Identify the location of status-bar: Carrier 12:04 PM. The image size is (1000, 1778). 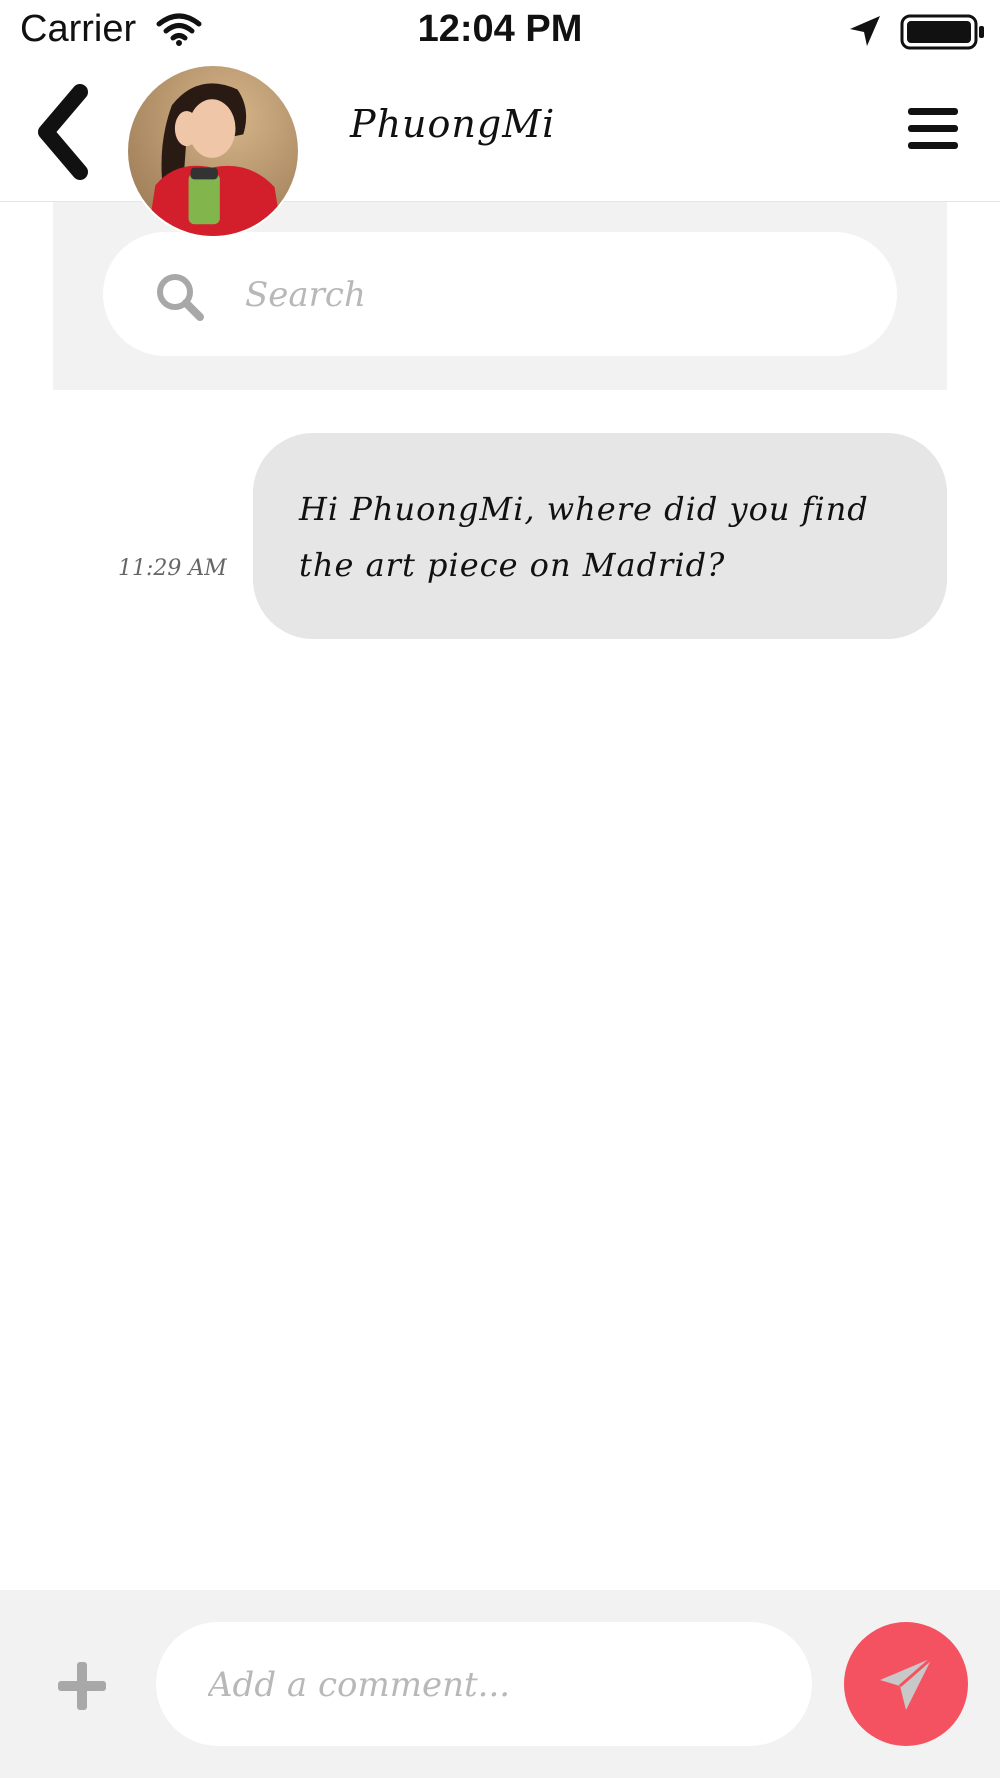
(500, 32).